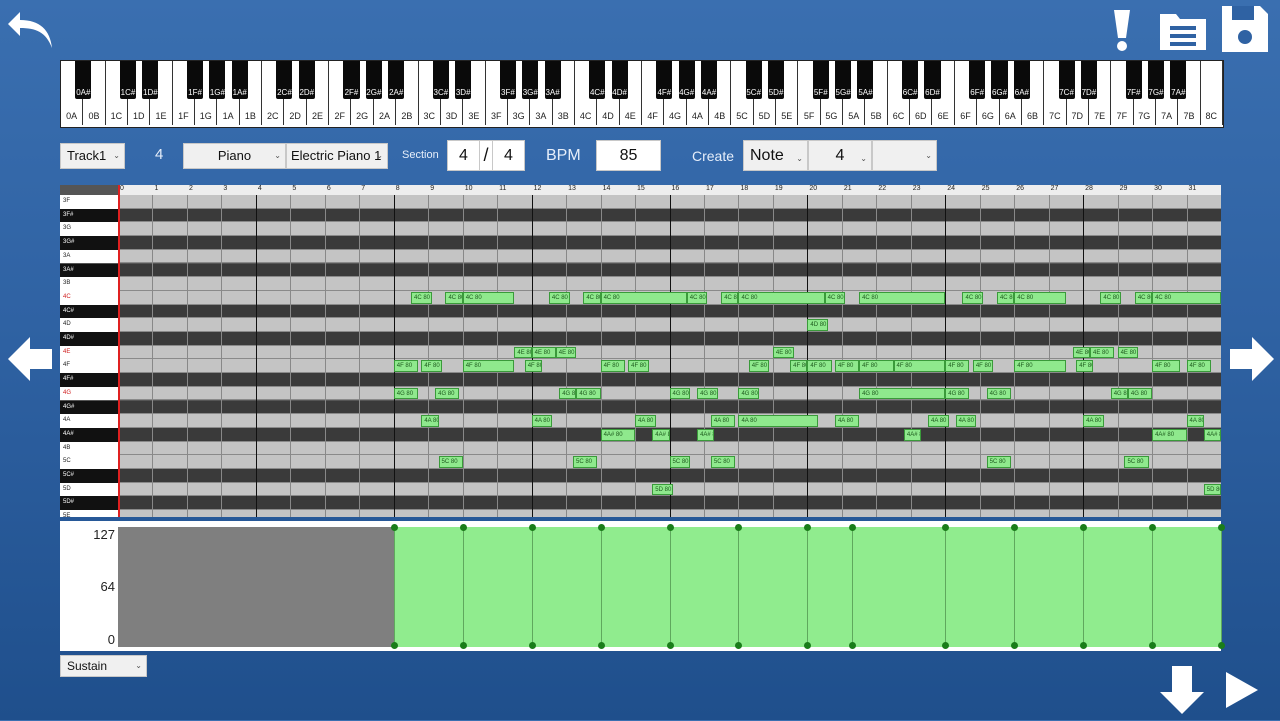  I want to click on pitch-label: 4D#, so click(89, 339).